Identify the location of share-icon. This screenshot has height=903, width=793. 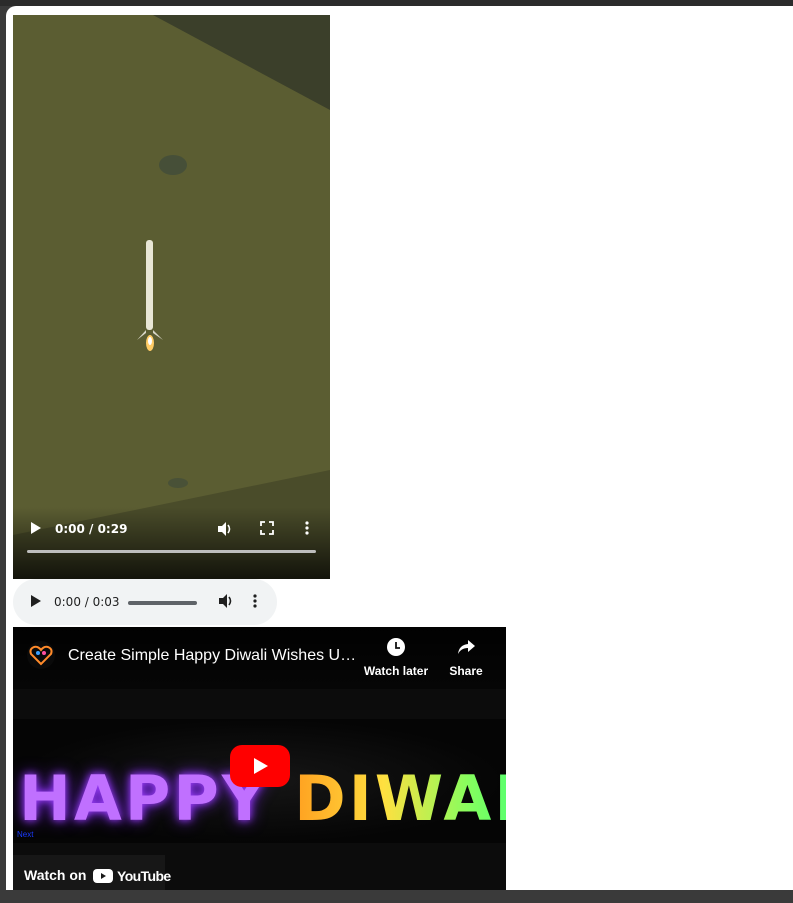
(466, 647).